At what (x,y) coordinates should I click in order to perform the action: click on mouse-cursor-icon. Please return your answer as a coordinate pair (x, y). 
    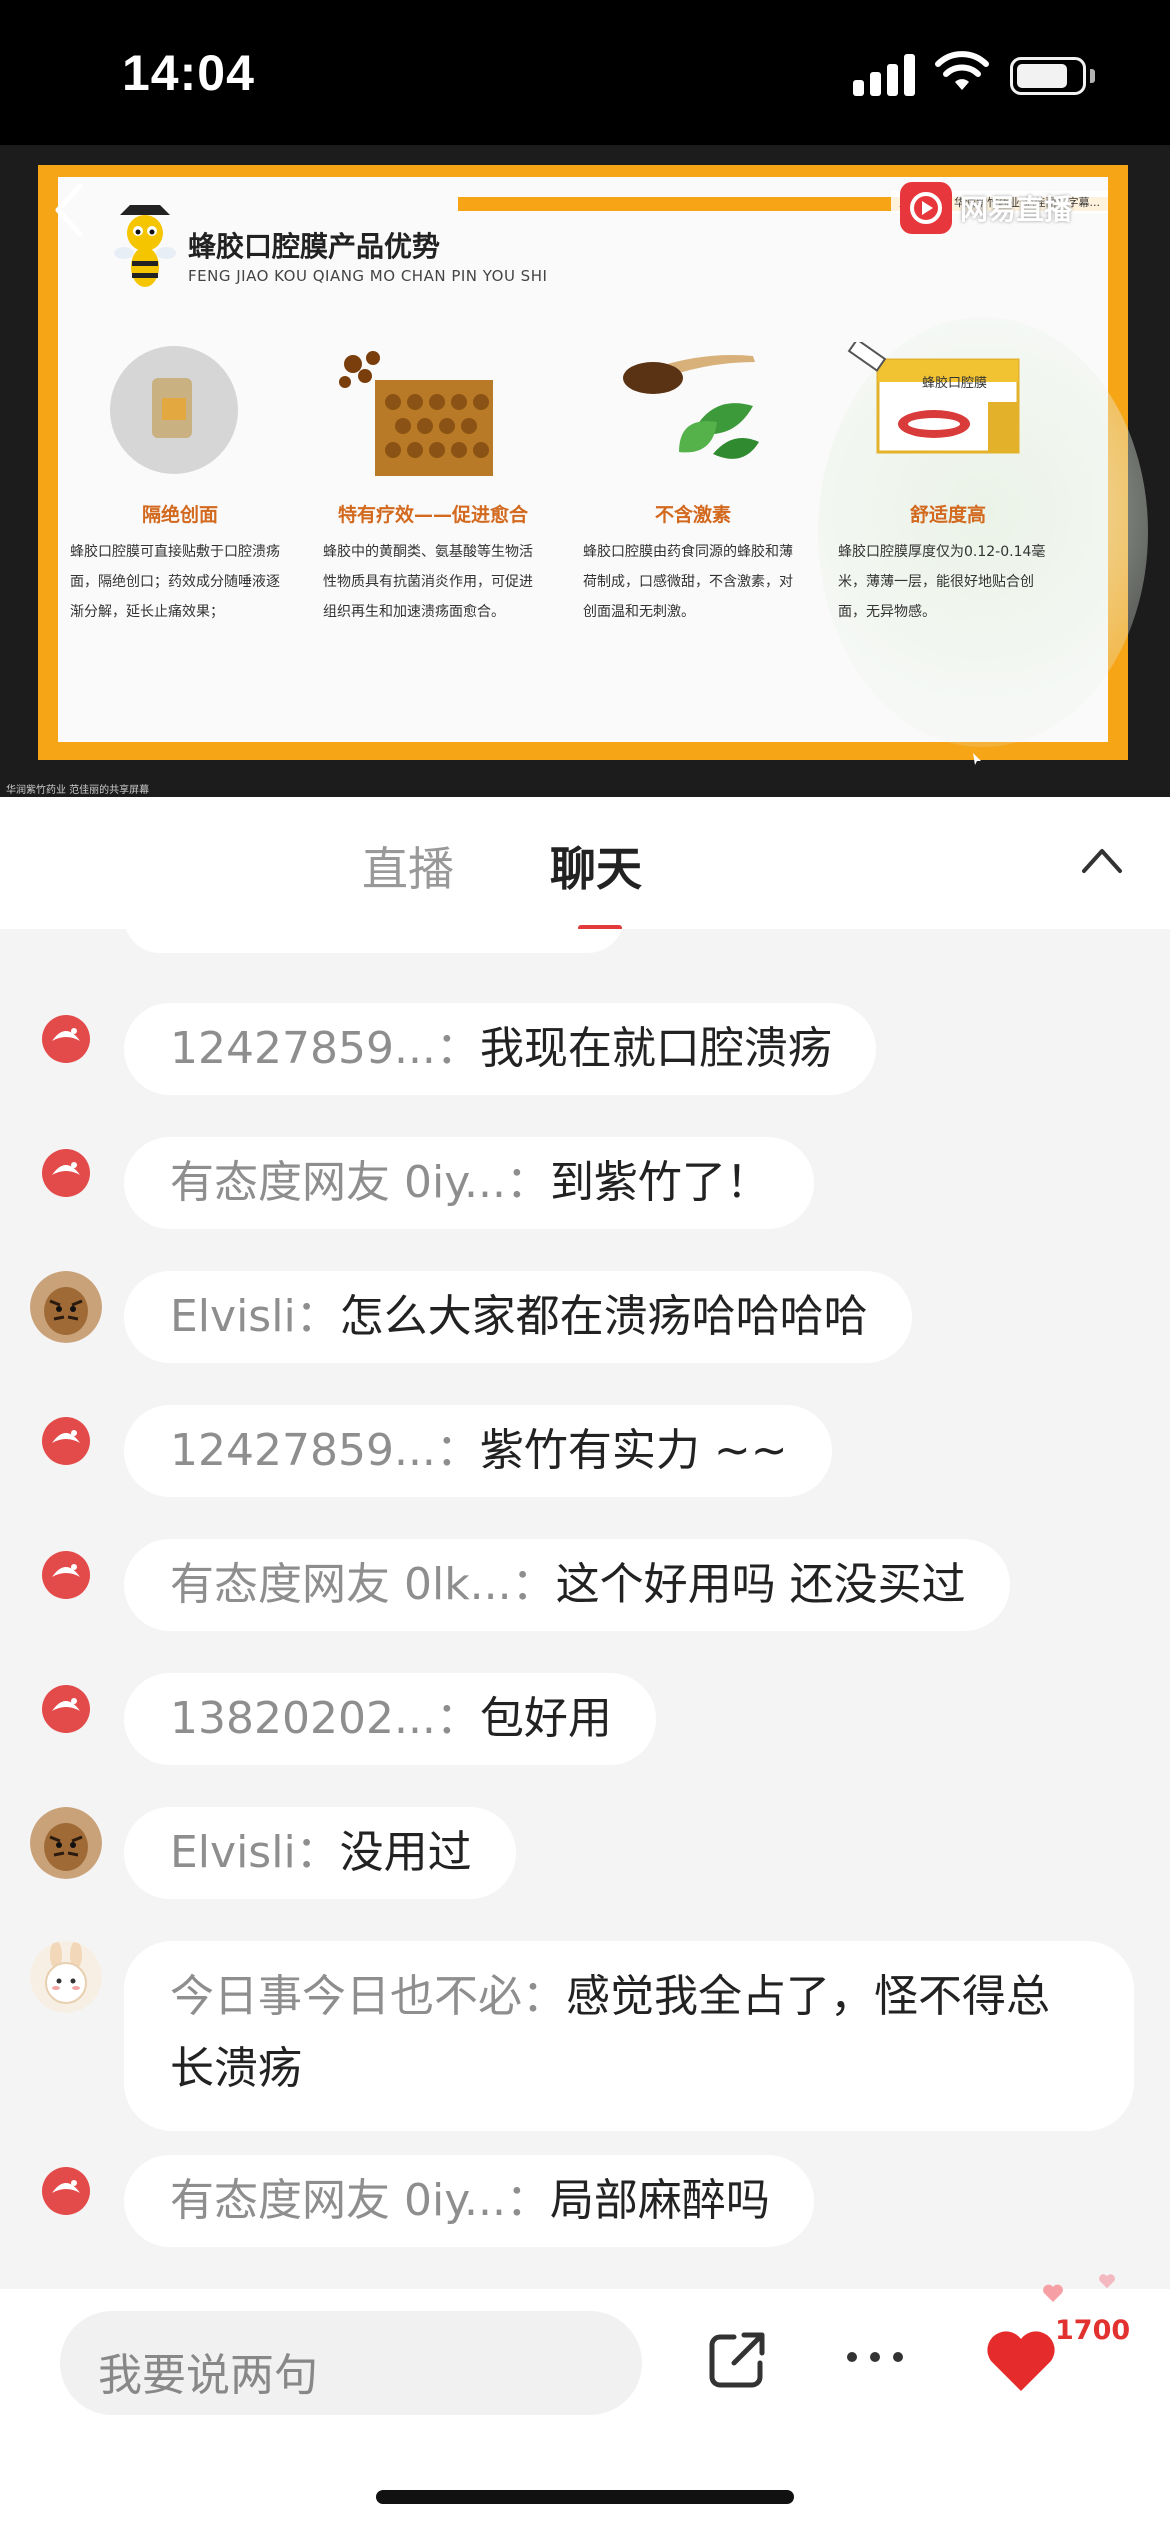
    Looking at the image, I should click on (977, 759).